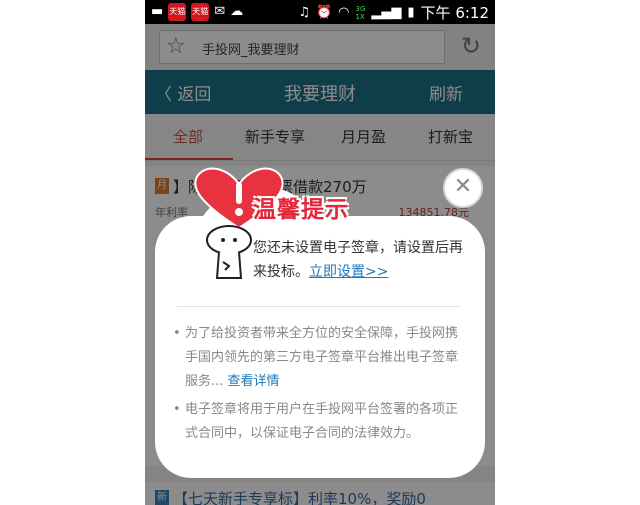  What do you see at coordinates (304, 12) in the screenshot?
I see `headphones-icon: ♫` at bounding box center [304, 12].